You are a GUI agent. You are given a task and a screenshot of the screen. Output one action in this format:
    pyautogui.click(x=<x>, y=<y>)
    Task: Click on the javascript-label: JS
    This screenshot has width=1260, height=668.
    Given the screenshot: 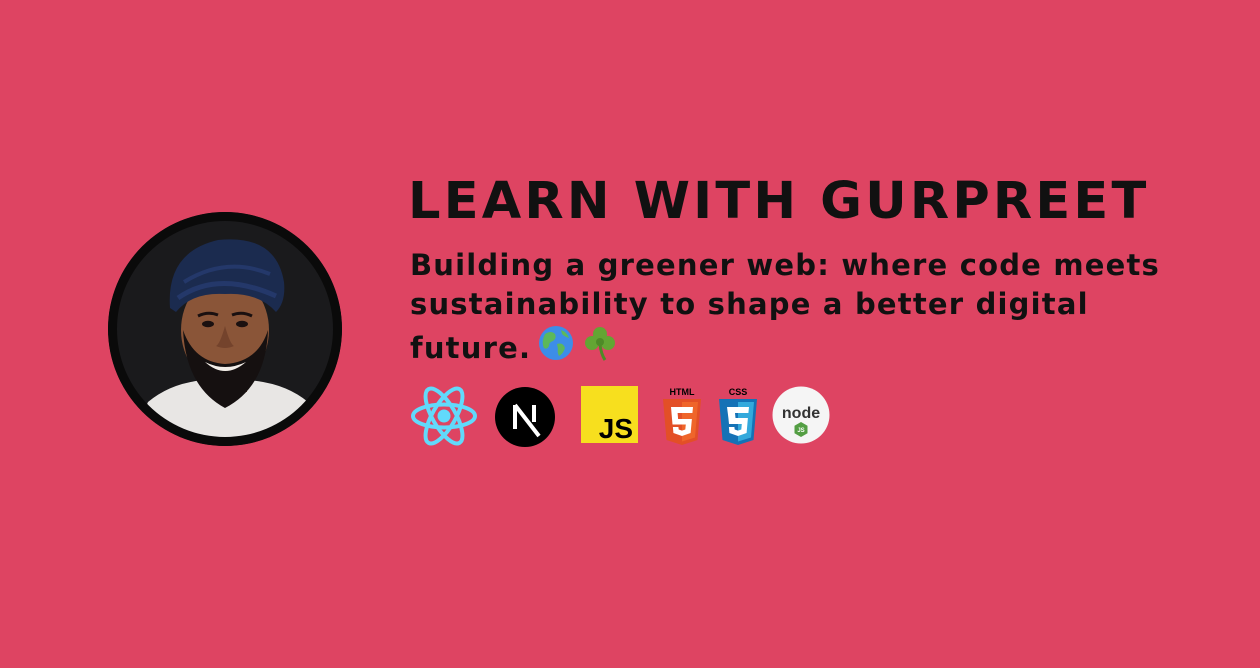 What is the action you would take?
    pyautogui.click(x=616, y=428)
    